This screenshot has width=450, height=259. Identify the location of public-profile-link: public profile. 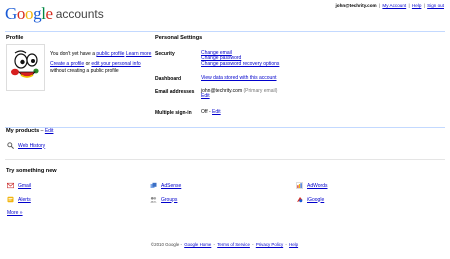
(110, 54).